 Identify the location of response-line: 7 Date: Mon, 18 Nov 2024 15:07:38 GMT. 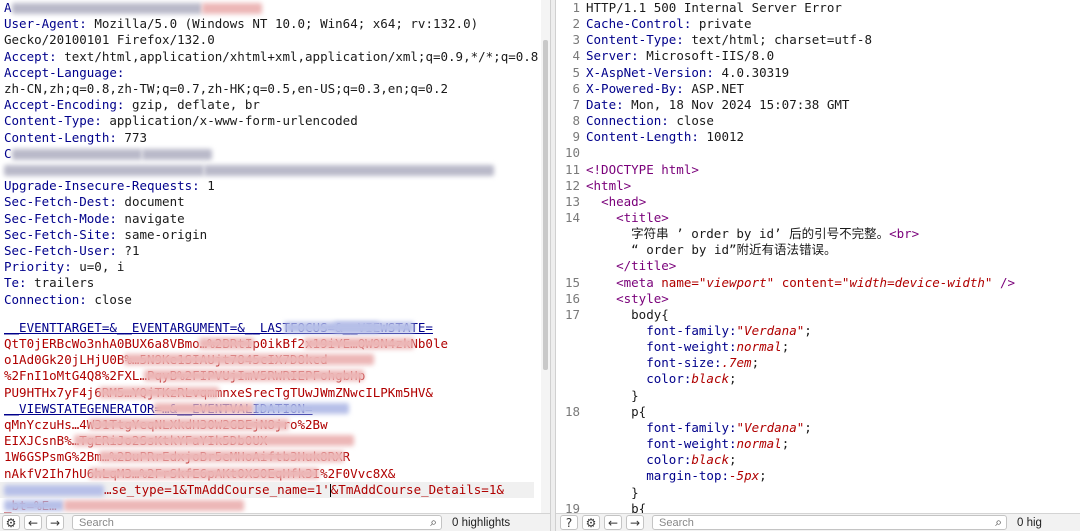
(818, 105).